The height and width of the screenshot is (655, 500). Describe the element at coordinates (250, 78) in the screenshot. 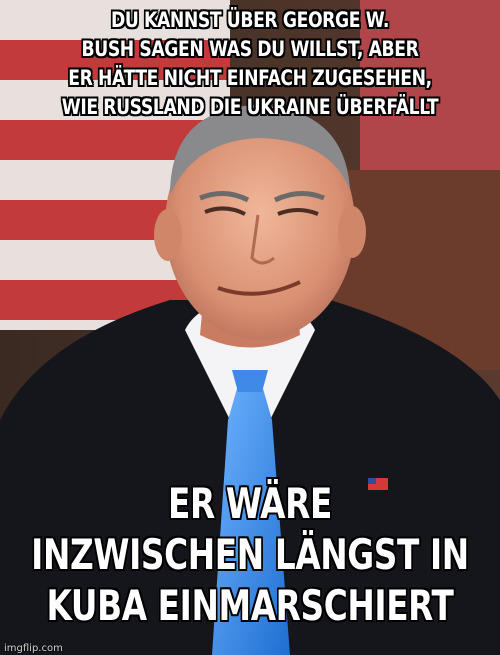

I see `top-caption-line-3: ER HÄTTE NICHT EINFACH ZUGESEHEN,` at that location.